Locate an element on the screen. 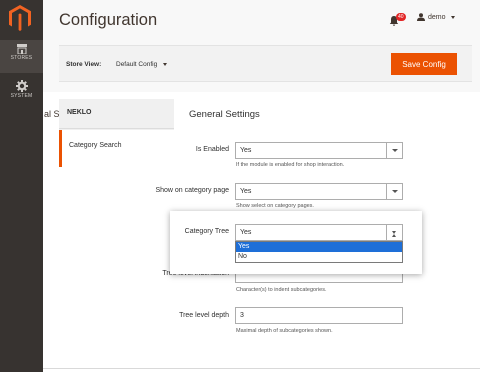 This screenshot has width=480, height=372. store-view-value: Default Config is located at coordinates (137, 64).